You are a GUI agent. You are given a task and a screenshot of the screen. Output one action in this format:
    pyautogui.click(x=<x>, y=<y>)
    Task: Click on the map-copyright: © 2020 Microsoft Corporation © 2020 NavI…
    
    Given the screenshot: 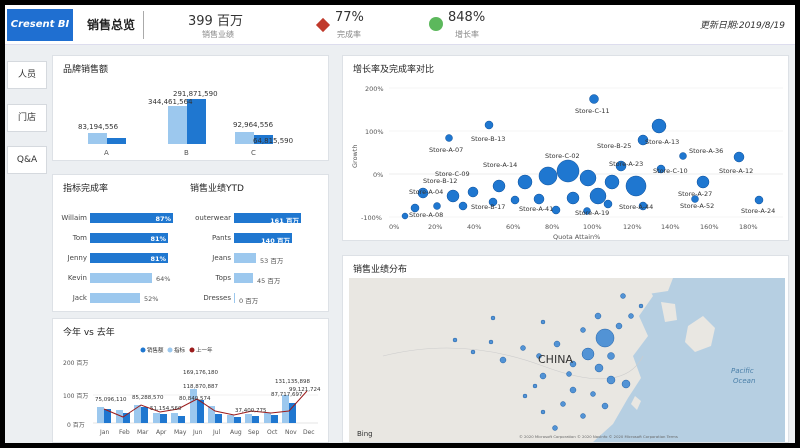 What is the action you would take?
    pyautogui.click(x=598, y=436)
    